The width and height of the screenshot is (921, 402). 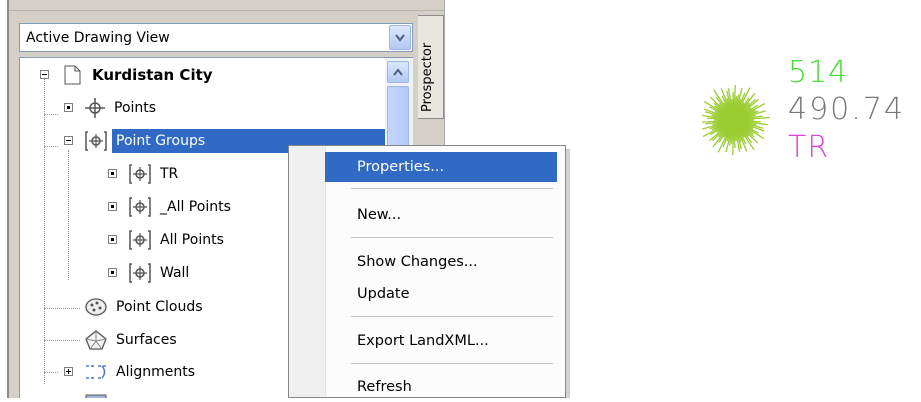 What do you see at coordinates (846, 109) in the screenshot?
I see `point-elevation: 490.74` at bounding box center [846, 109].